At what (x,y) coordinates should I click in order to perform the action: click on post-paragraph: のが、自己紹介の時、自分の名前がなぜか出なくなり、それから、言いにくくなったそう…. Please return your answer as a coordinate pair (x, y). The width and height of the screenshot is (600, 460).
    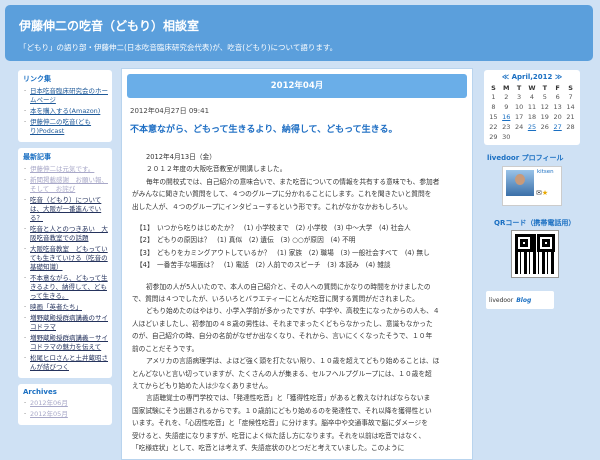
    Looking at the image, I should click on (282, 336).